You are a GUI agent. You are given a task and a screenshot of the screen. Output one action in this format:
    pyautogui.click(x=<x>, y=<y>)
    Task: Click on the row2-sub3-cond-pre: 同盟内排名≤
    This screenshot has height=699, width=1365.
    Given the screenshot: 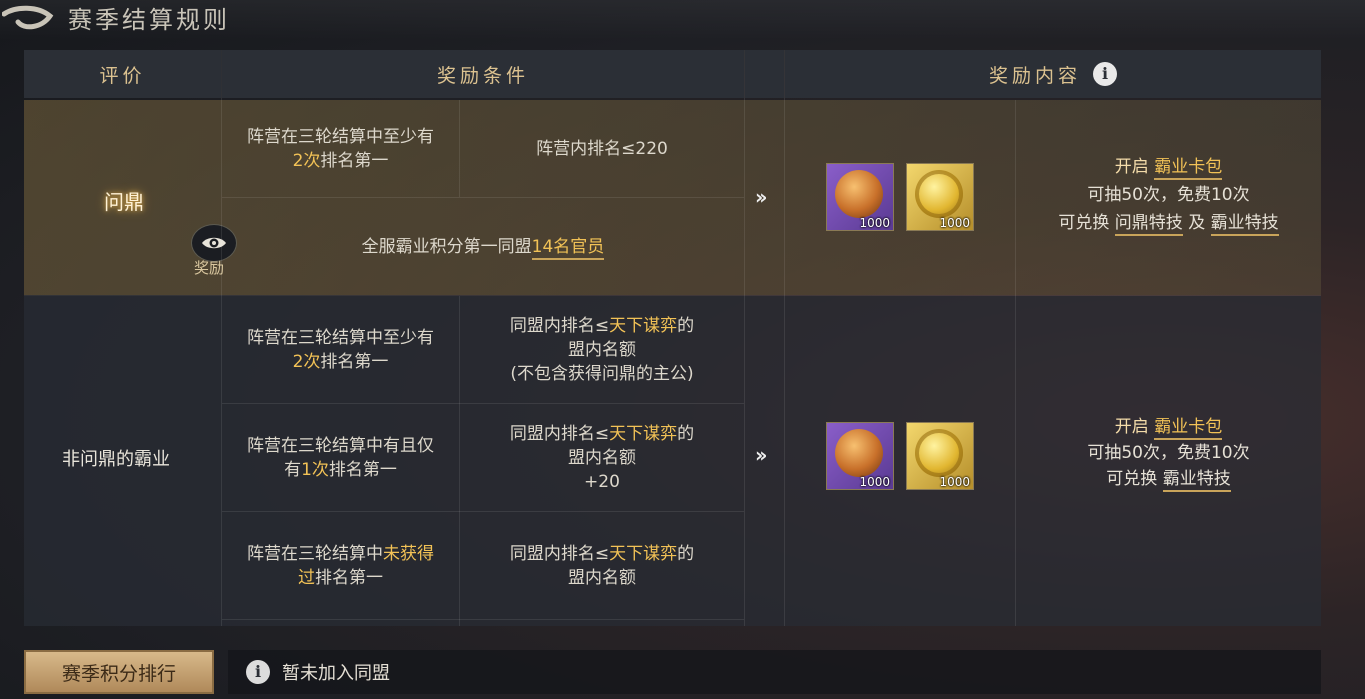 What is the action you would take?
    pyautogui.click(x=559, y=553)
    